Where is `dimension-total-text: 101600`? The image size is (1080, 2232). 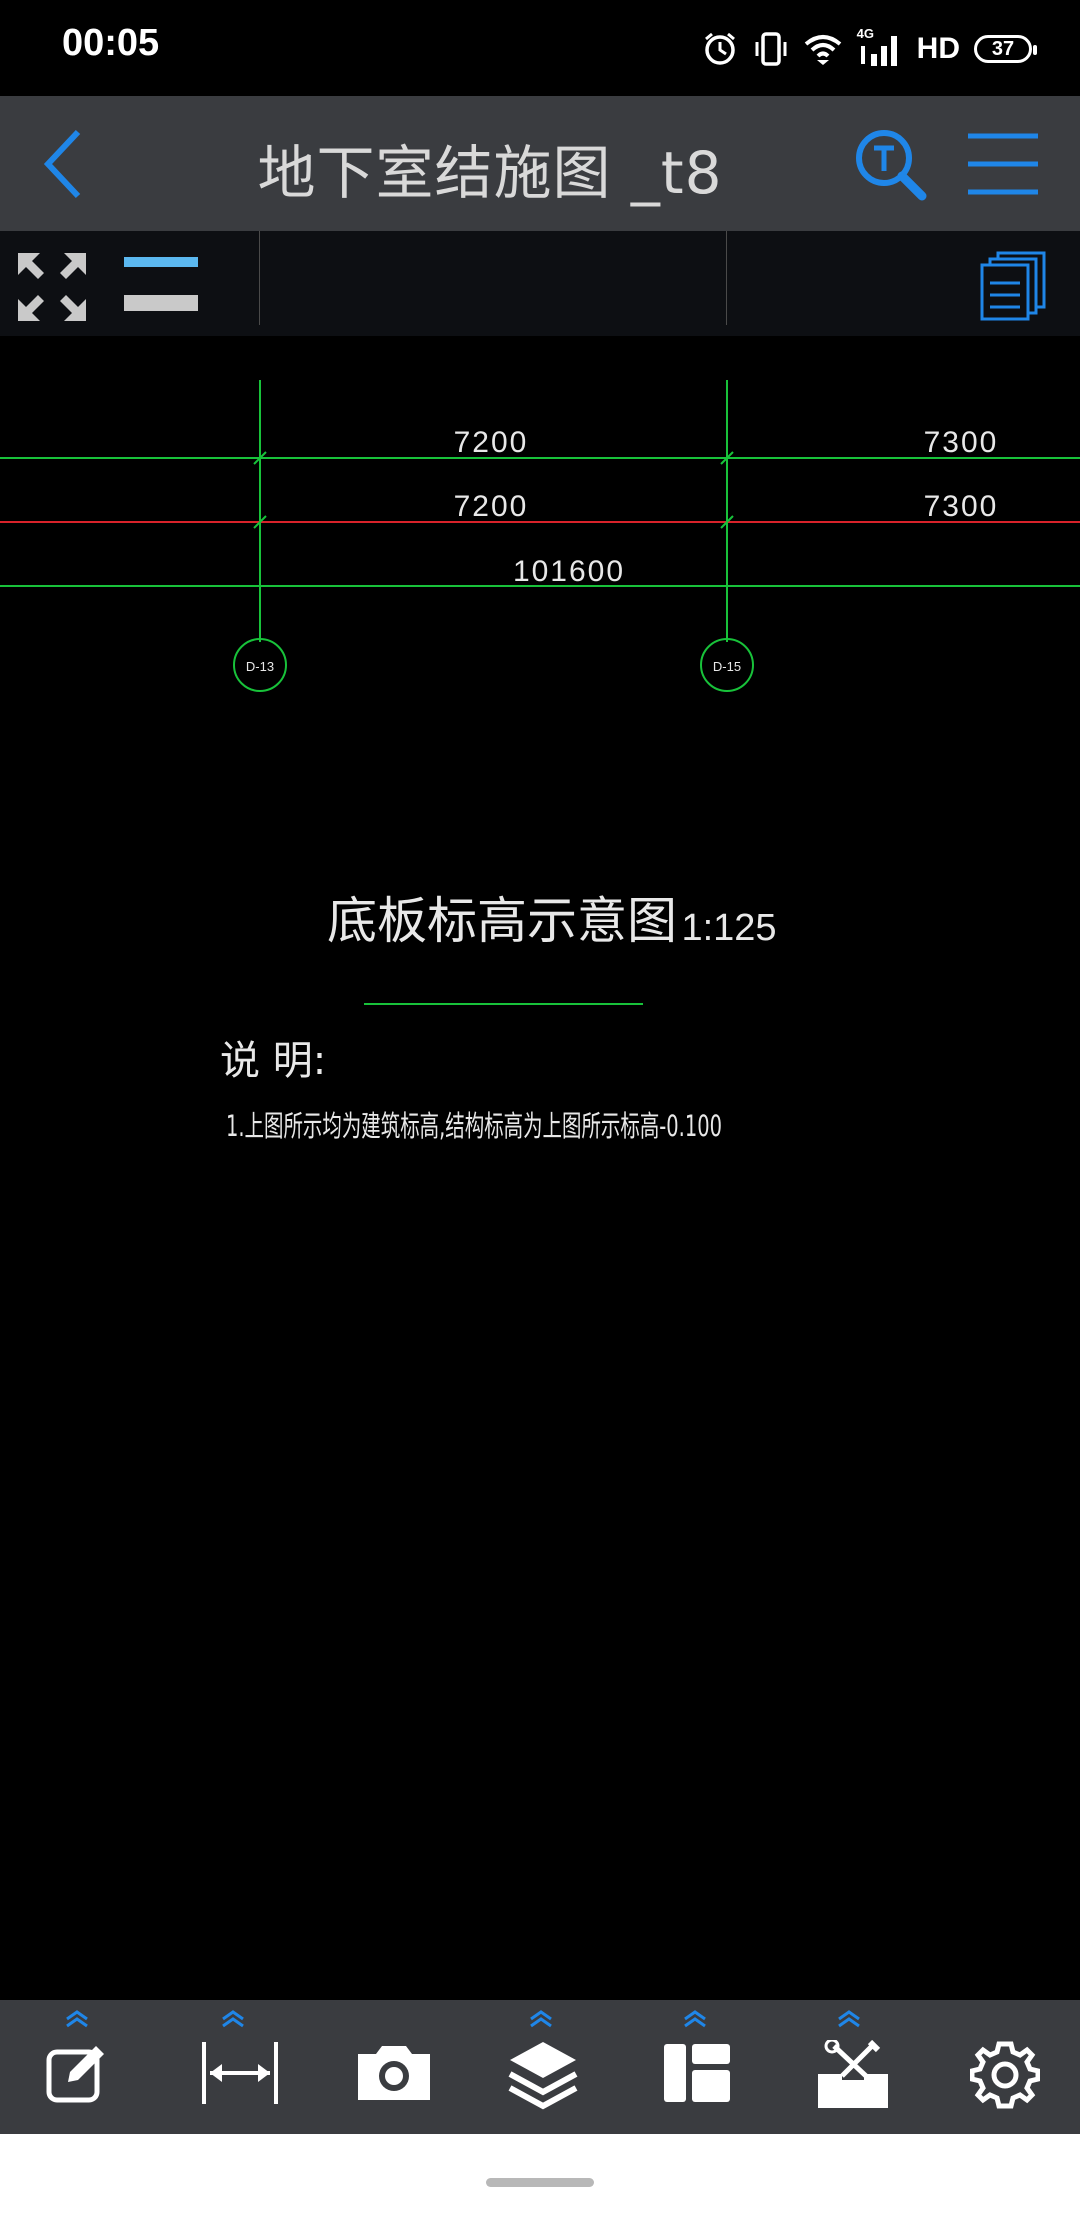 dimension-total-text: 101600 is located at coordinates (569, 571).